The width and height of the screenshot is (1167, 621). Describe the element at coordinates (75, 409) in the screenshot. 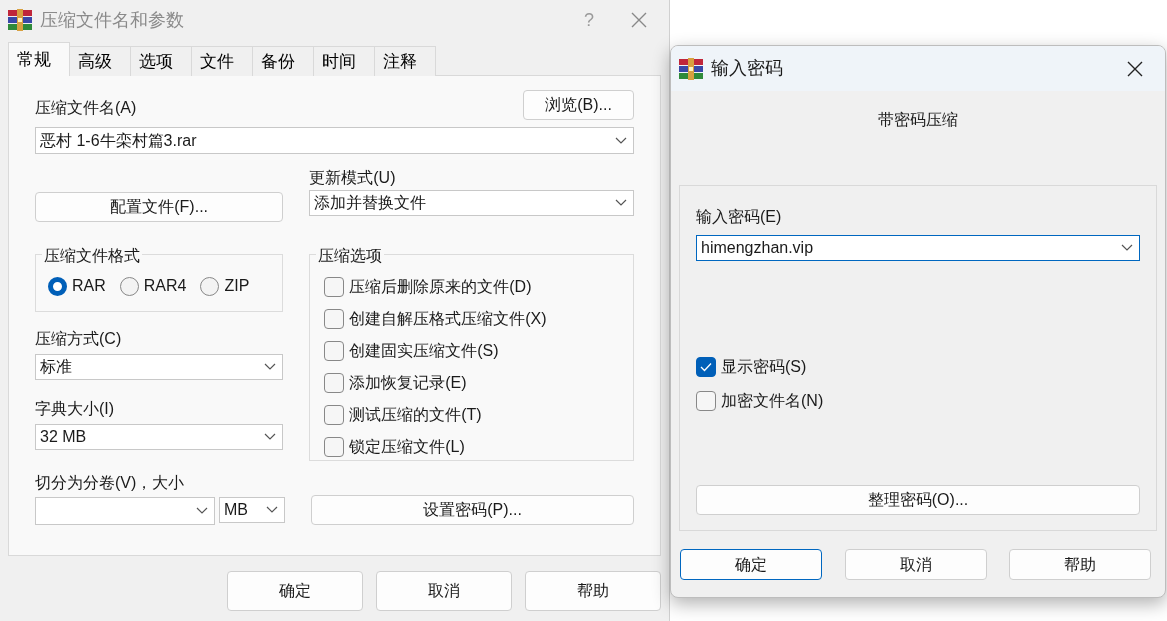

I see `field-label: 字典大小(I)` at that location.